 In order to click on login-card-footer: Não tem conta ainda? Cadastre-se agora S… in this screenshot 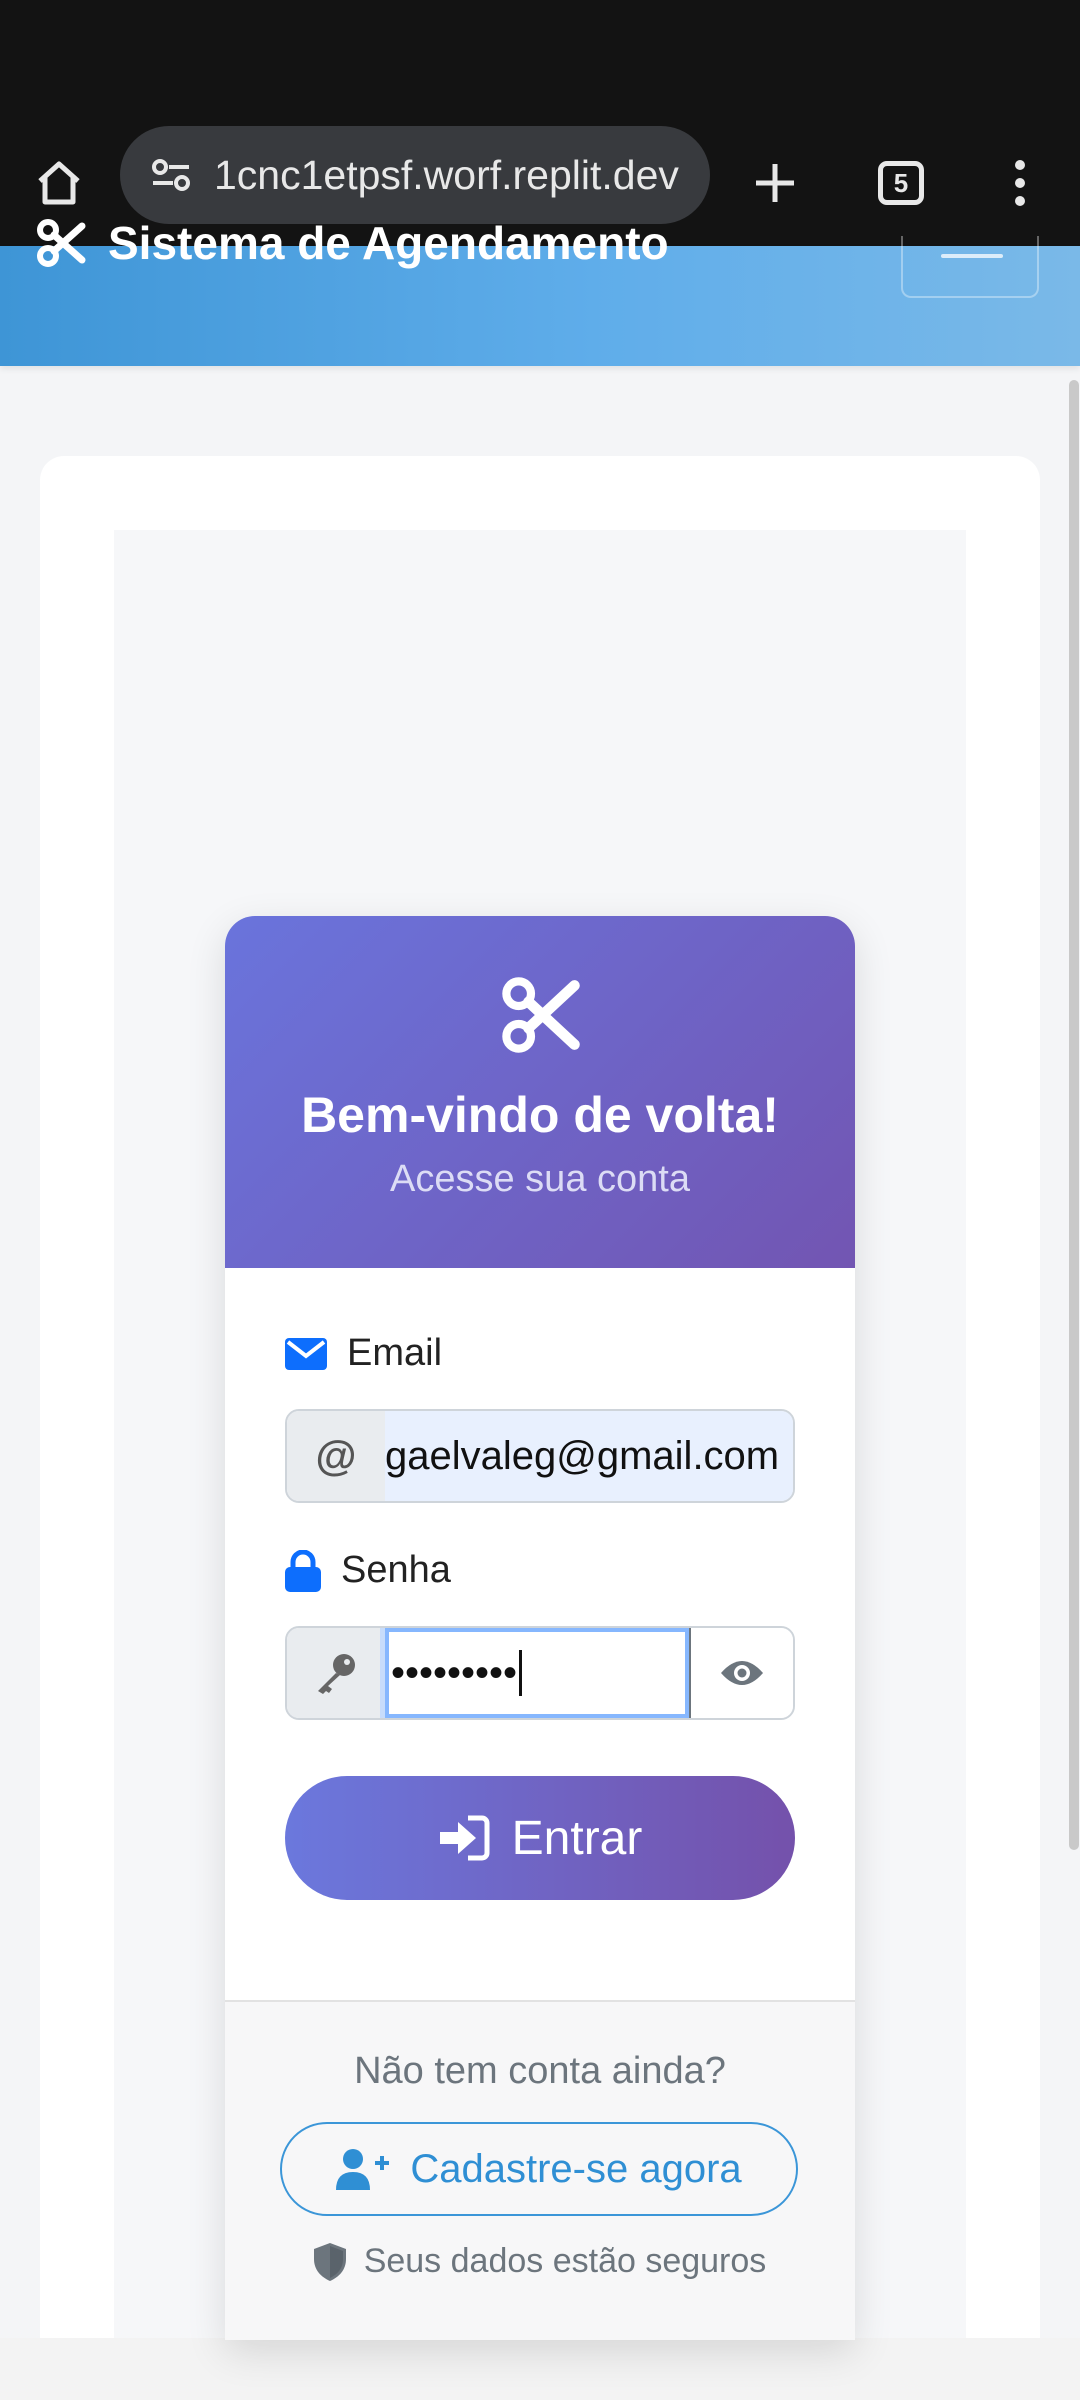, I will do `click(540, 2170)`.